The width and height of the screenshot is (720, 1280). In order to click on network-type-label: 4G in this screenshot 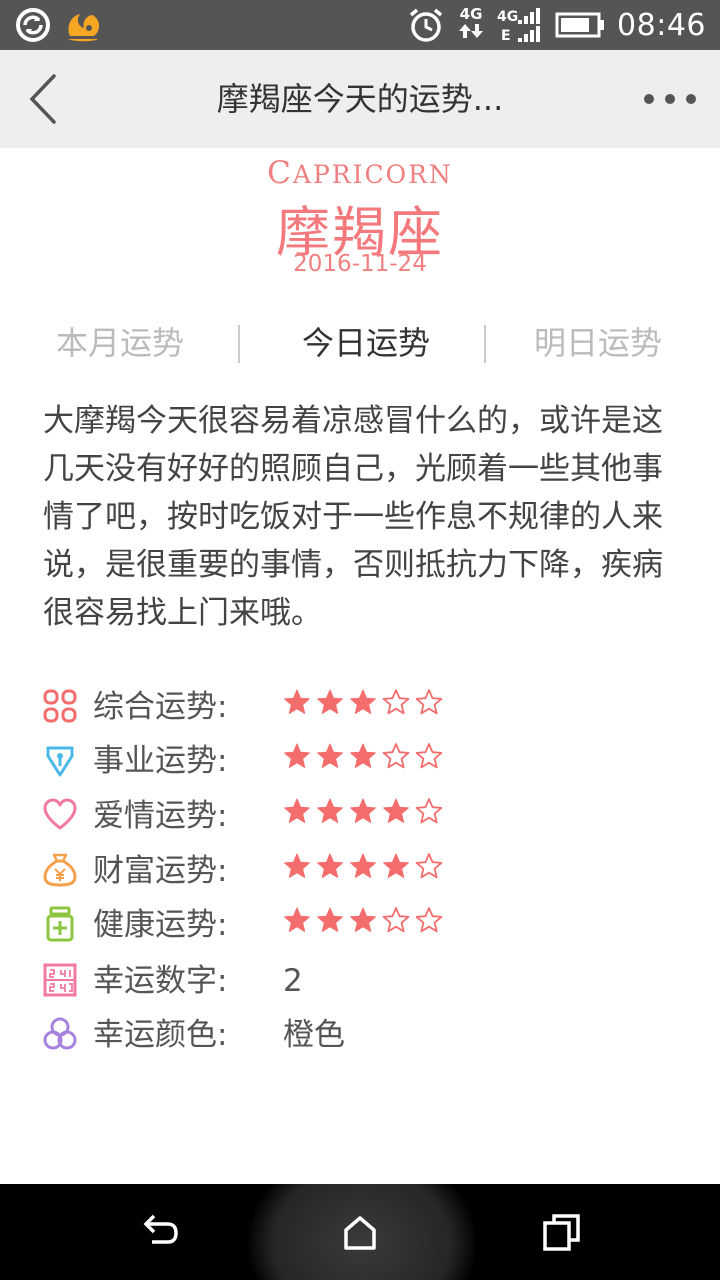, I will do `click(471, 14)`.